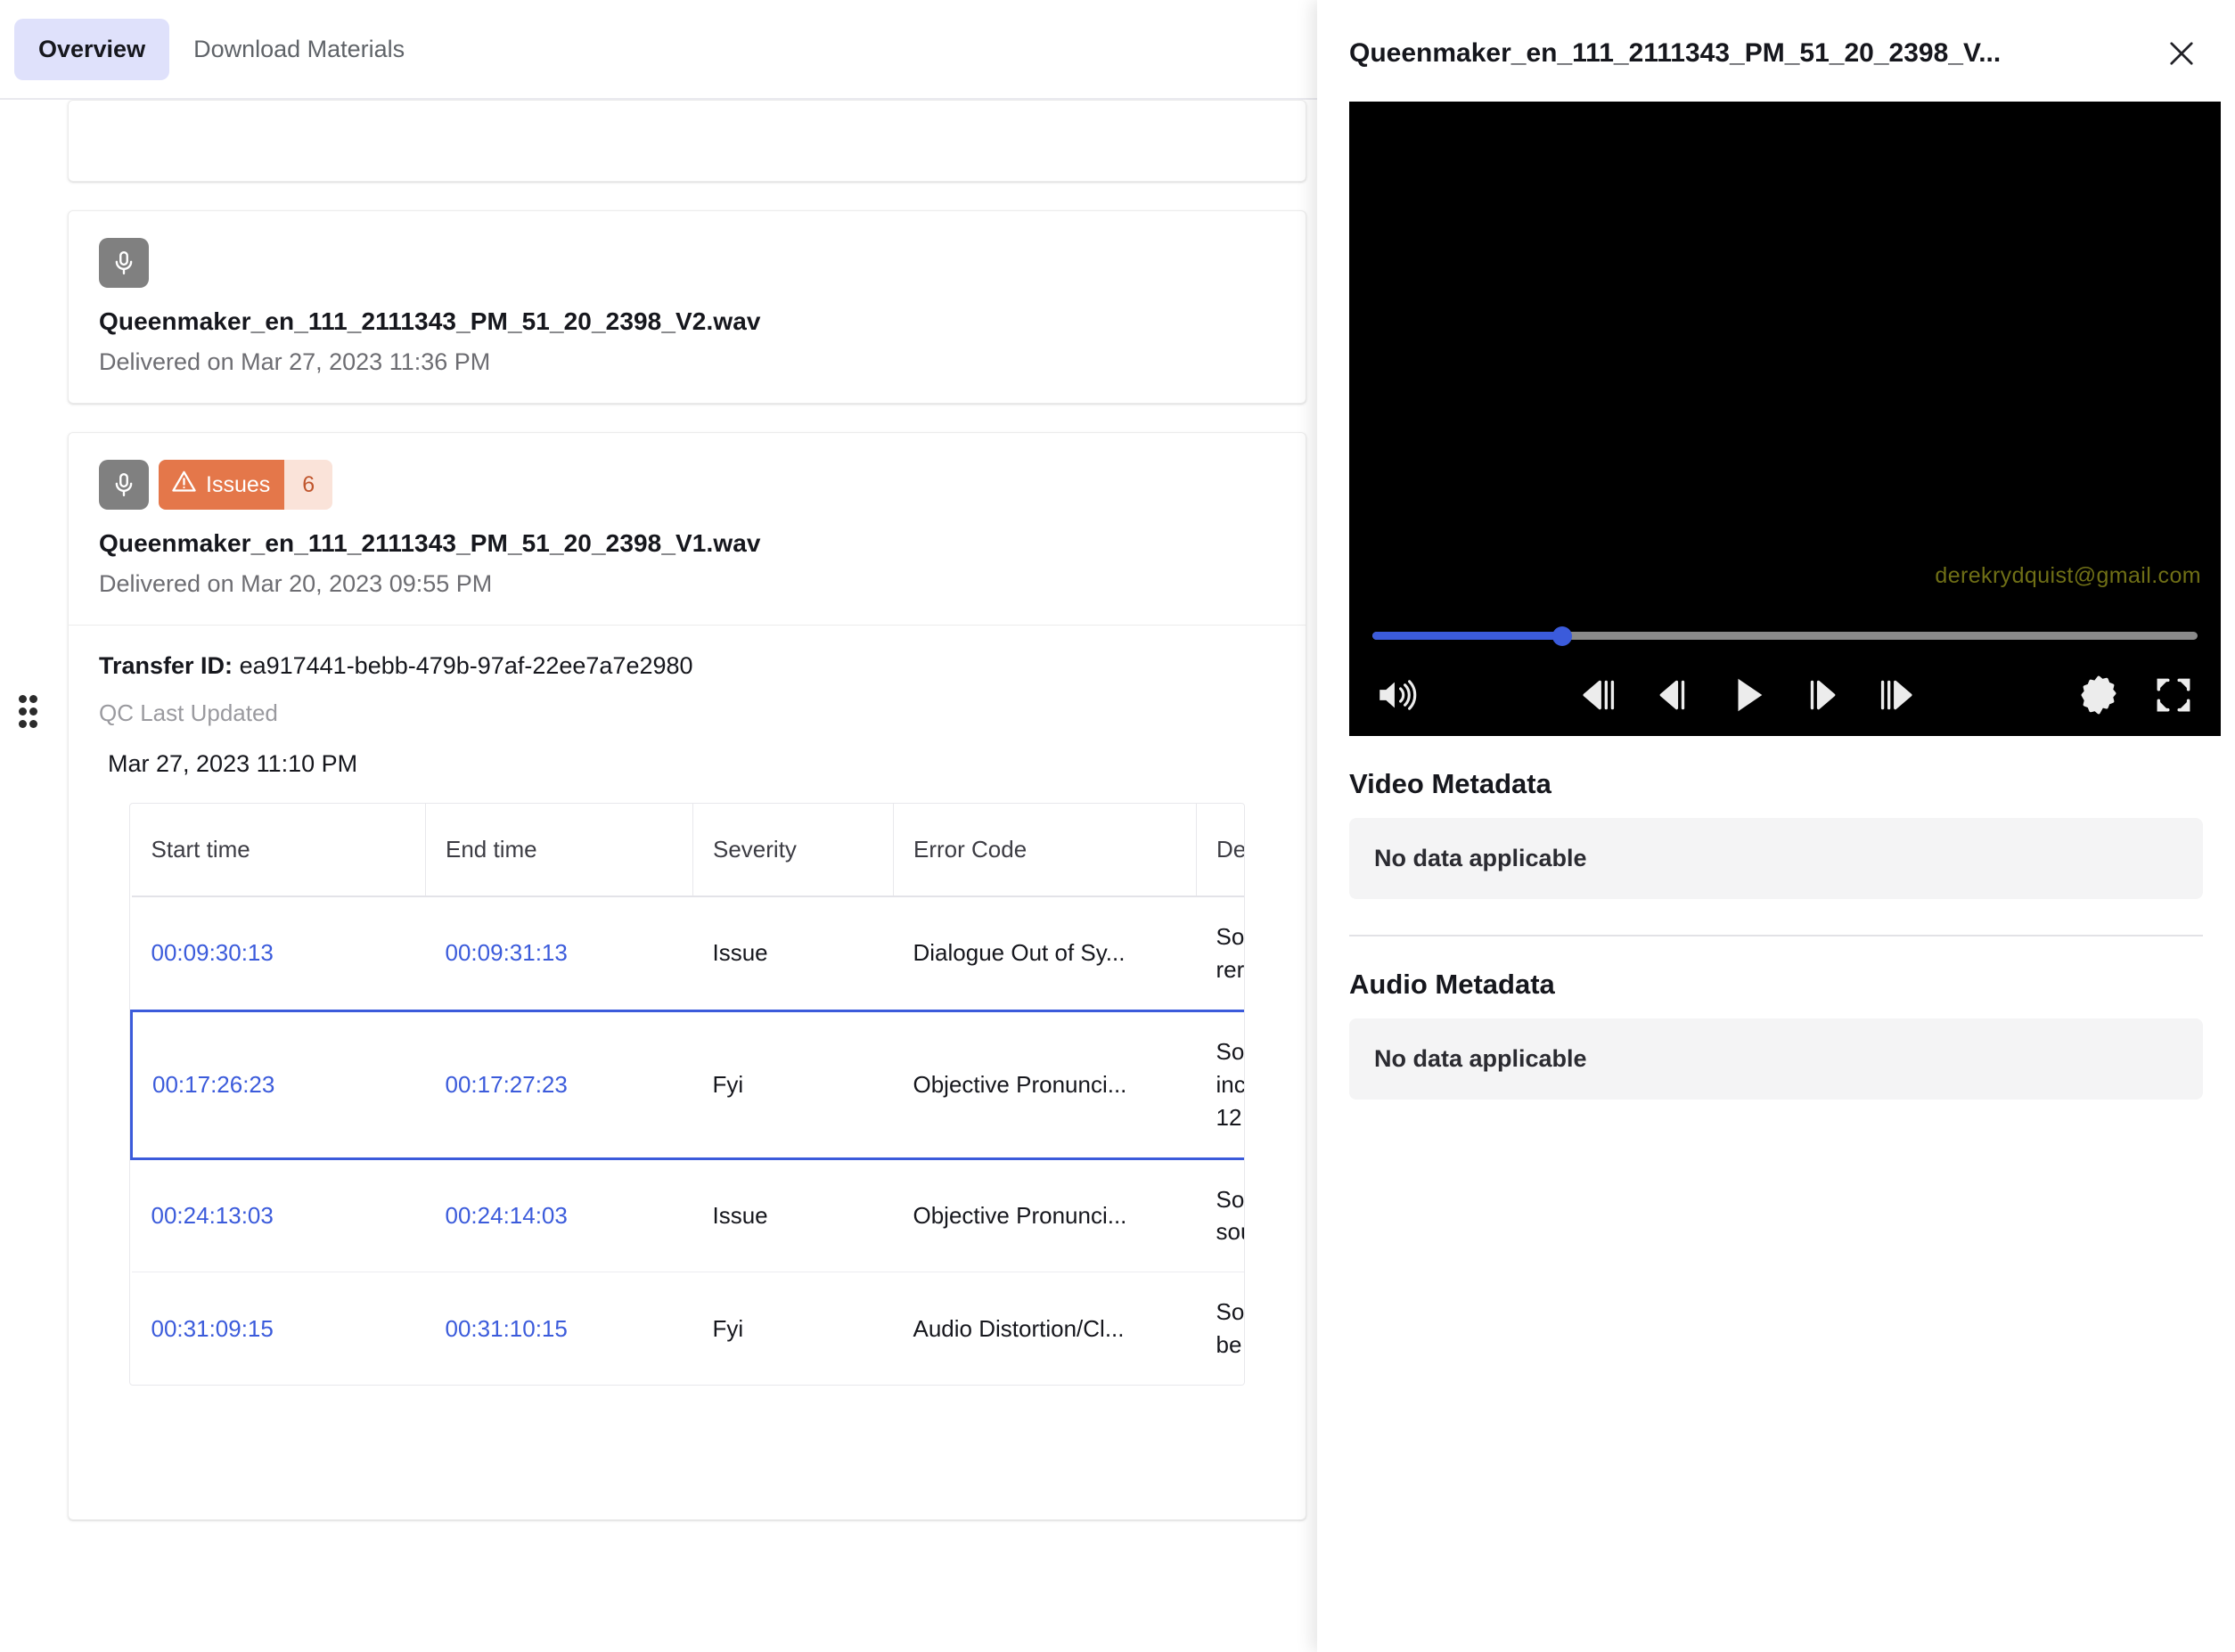  Describe the element at coordinates (793, 851) in the screenshot. I see `column-header-severity: Severity` at that location.